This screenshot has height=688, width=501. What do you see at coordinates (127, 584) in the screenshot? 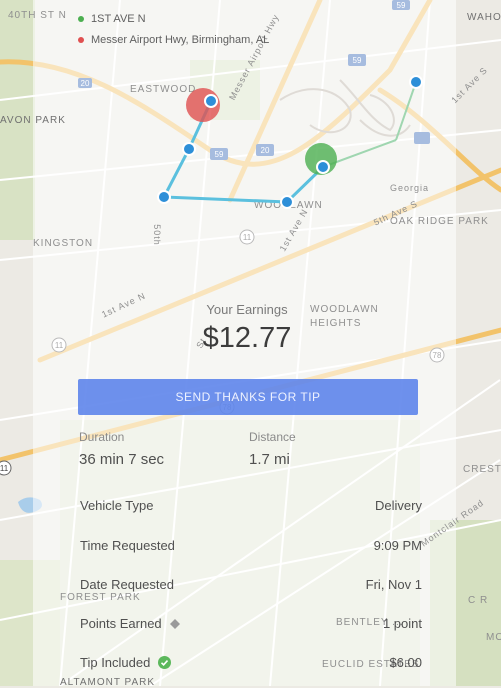
I see `detail-label: Date Requested` at bounding box center [127, 584].